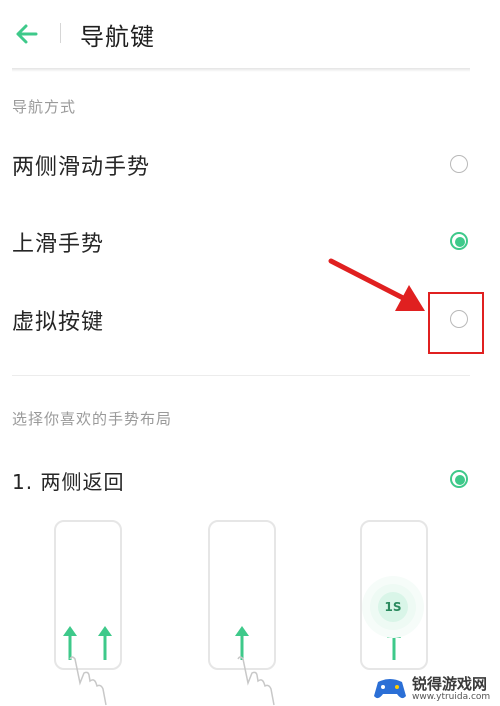  What do you see at coordinates (58, 322) in the screenshot?
I see `option-label: 虚拟按键` at bounding box center [58, 322].